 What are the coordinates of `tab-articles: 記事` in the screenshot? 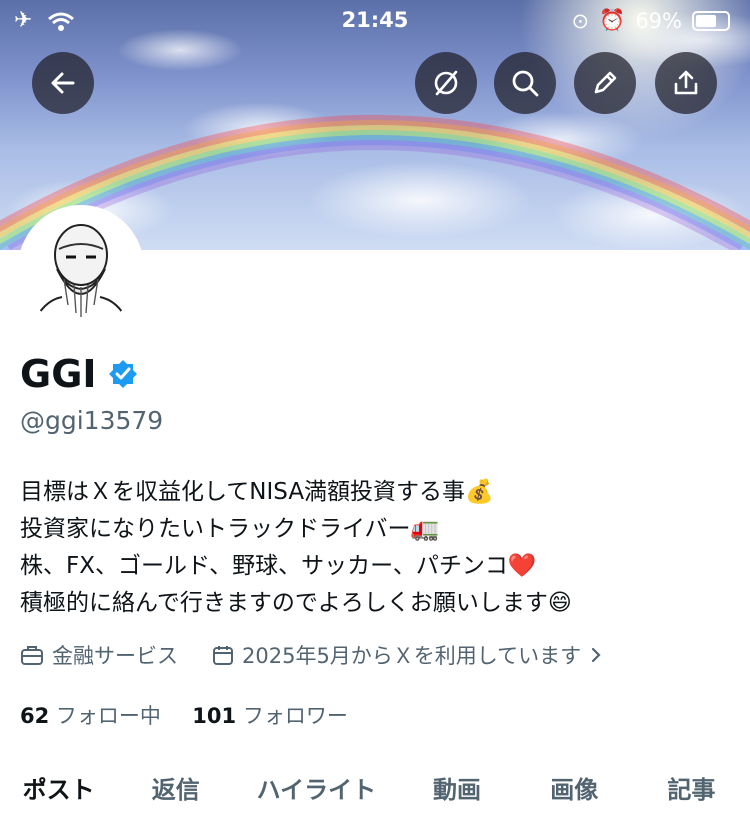 It's located at (691, 789).